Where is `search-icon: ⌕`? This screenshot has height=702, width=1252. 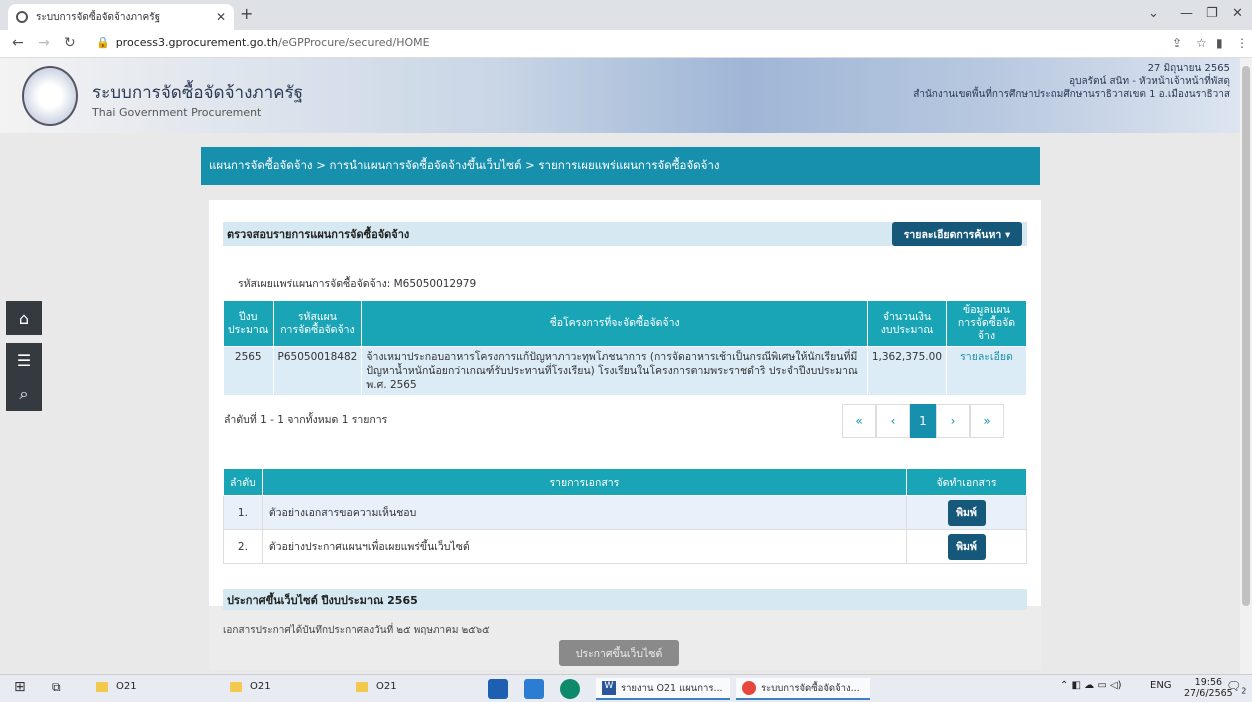 search-icon: ⌕ is located at coordinates (24, 393).